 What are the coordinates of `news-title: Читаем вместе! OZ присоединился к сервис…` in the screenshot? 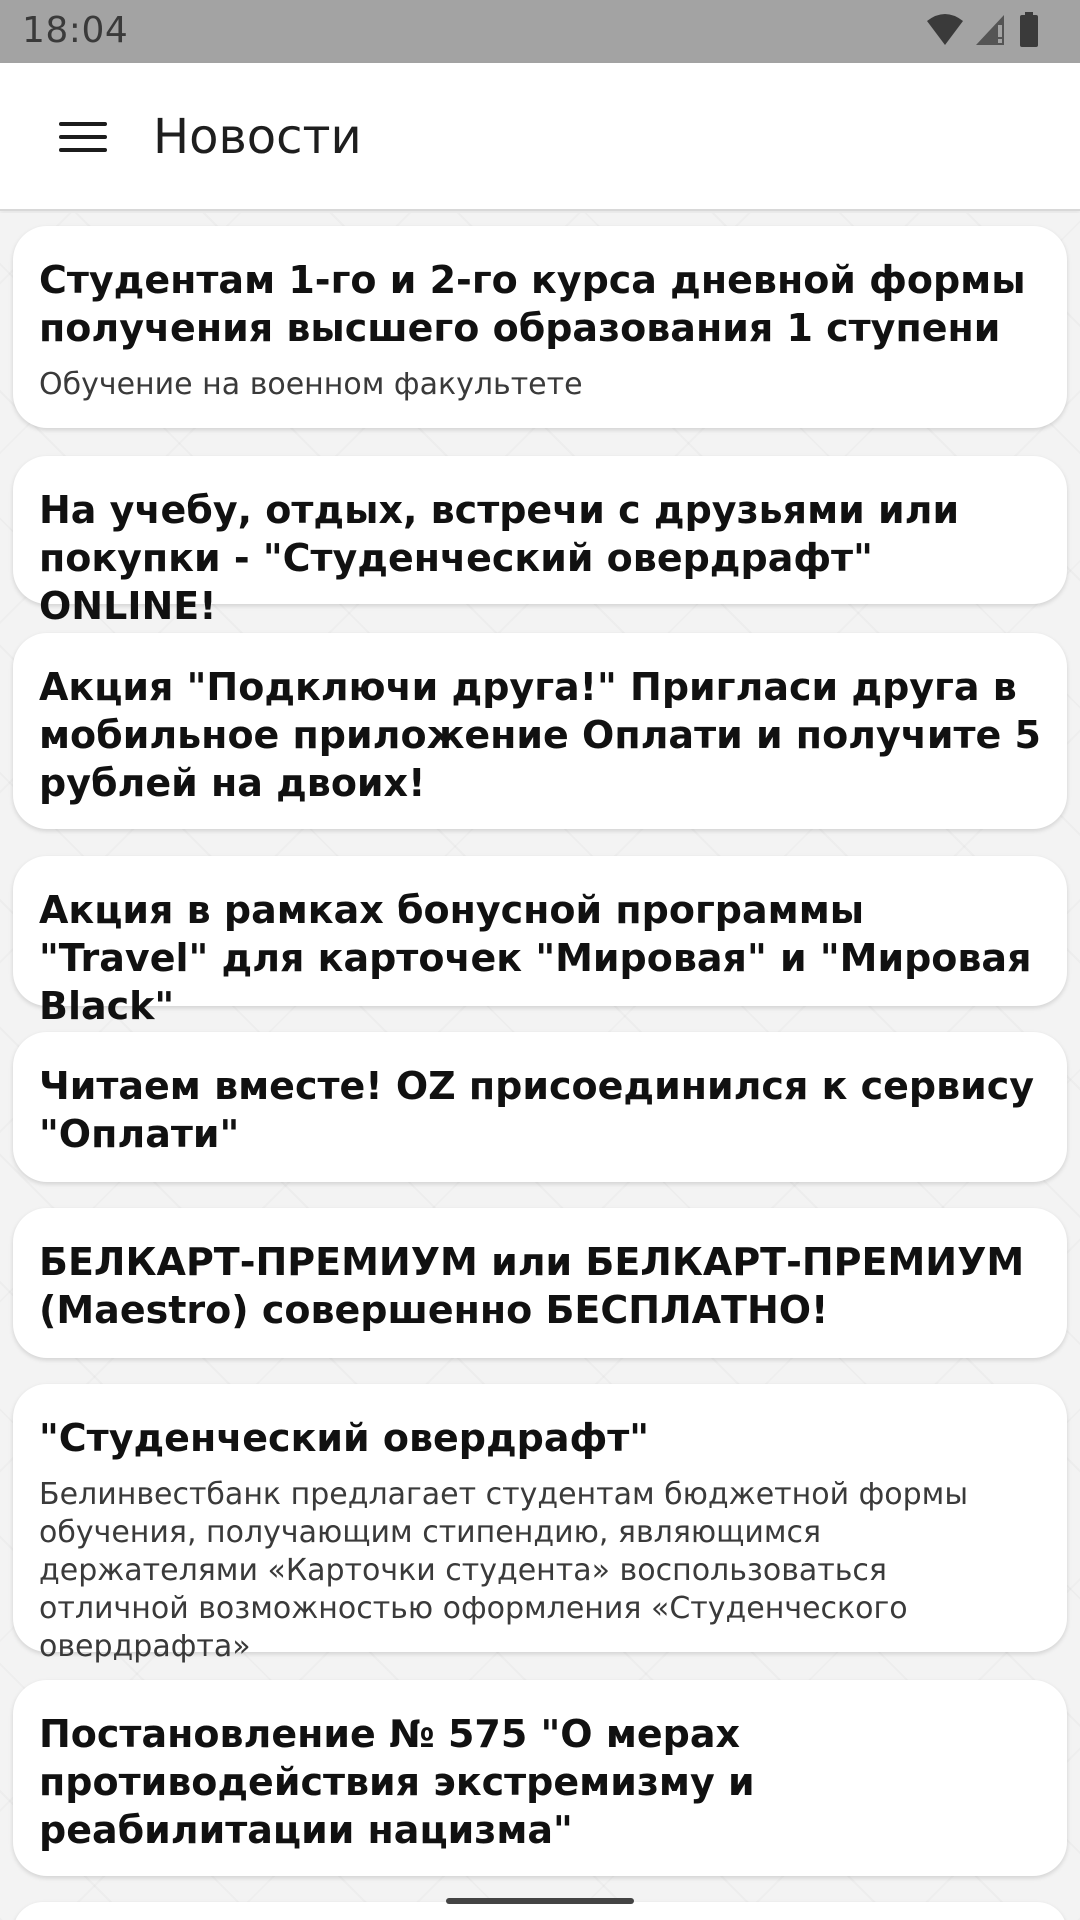 It's located at (537, 1110).